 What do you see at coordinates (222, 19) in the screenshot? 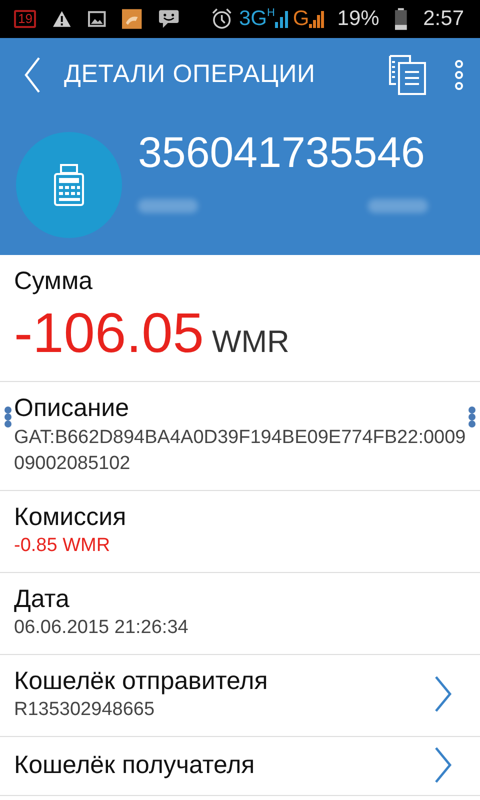
I see `alarm-icon` at bounding box center [222, 19].